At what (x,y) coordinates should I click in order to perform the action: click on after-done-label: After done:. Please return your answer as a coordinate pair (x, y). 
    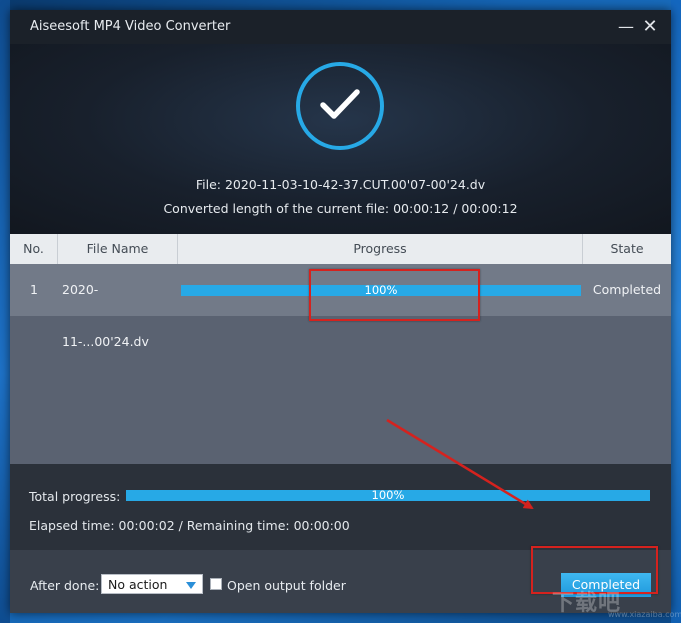
    Looking at the image, I should click on (65, 585).